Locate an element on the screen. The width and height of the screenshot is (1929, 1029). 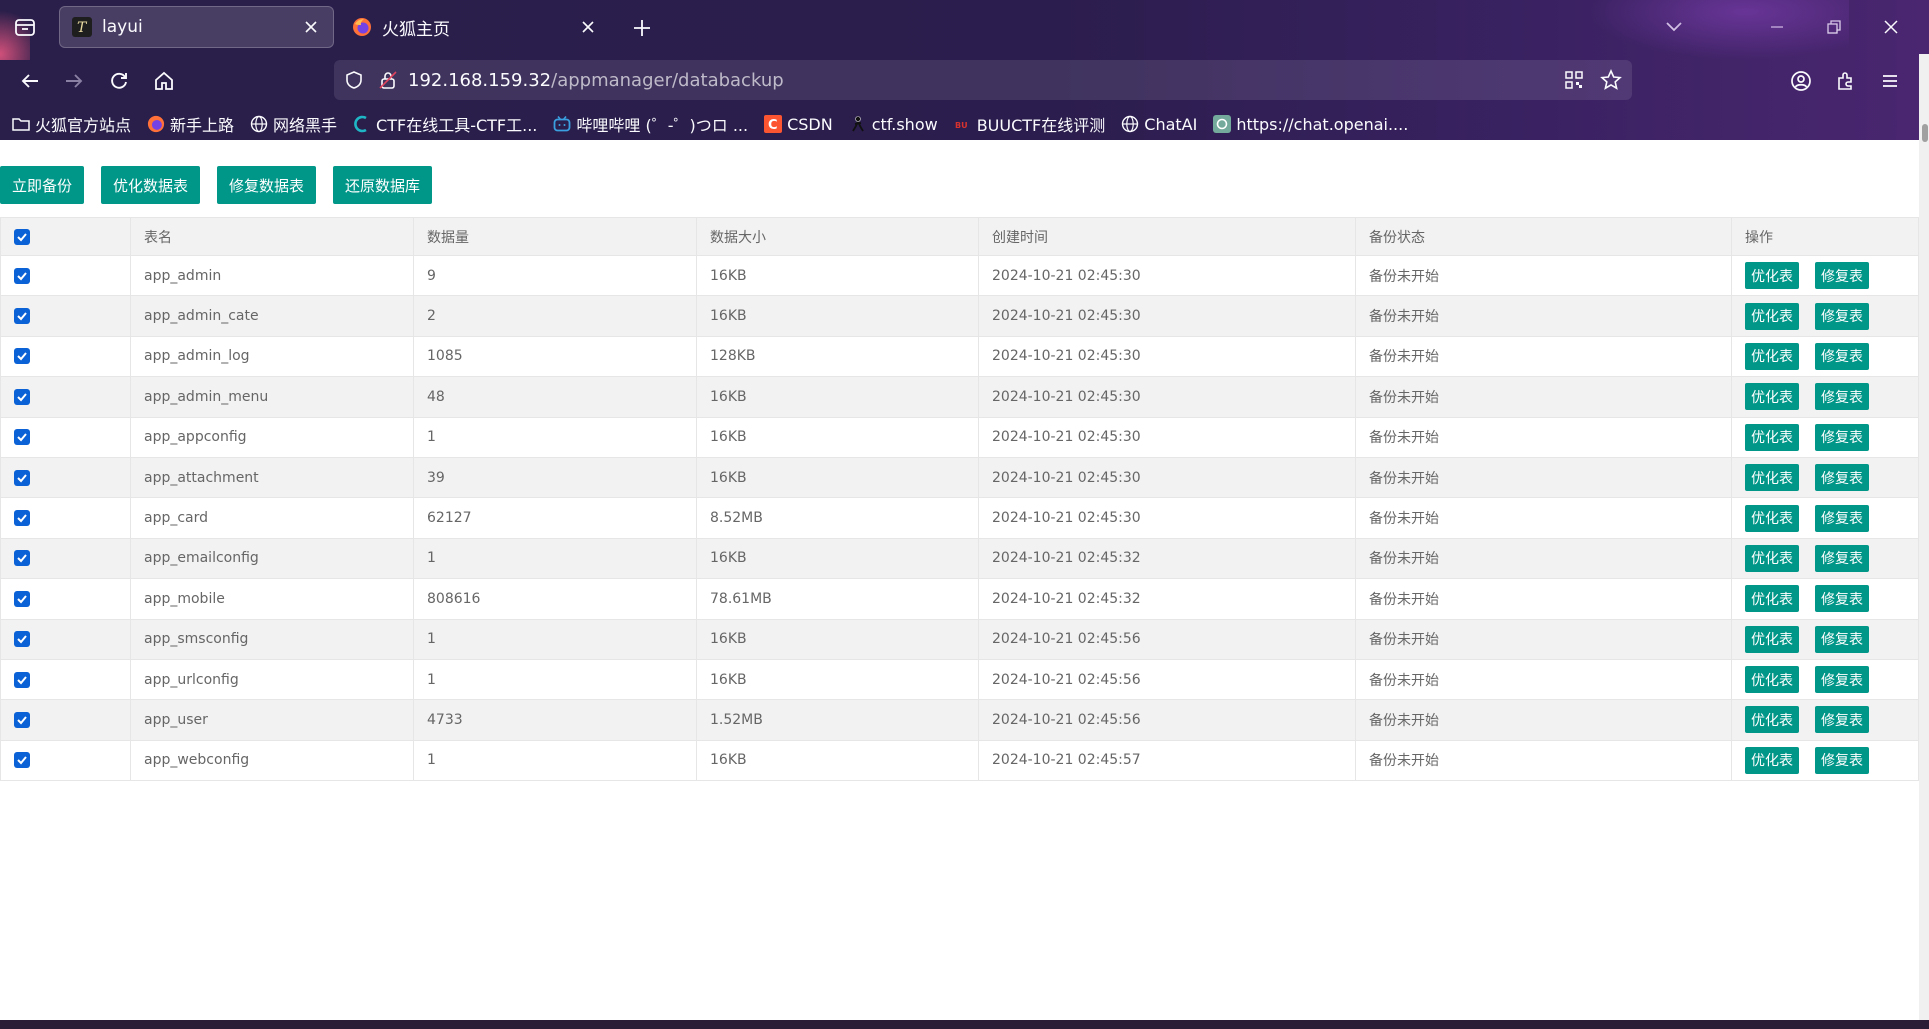
shield-icon is located at coordinates (354, 80).